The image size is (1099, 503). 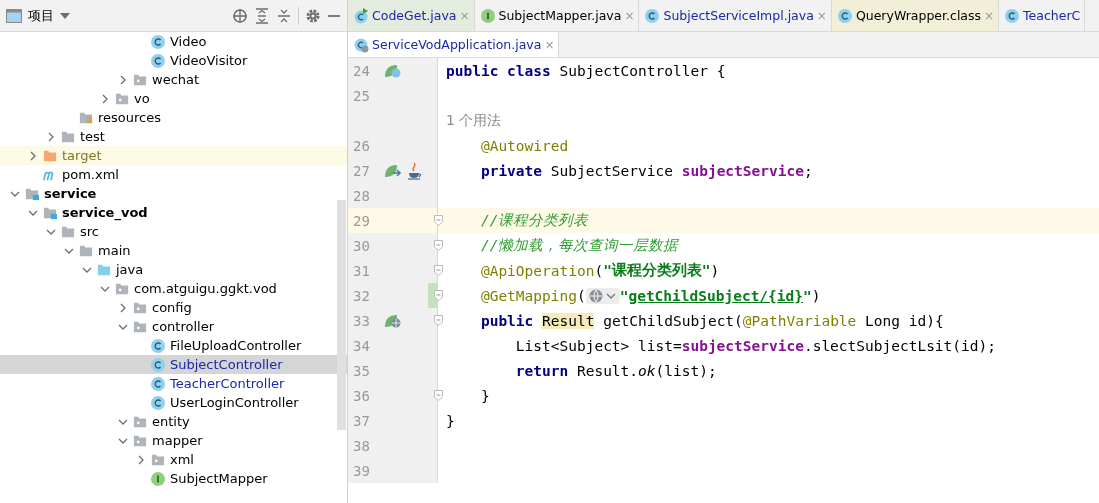 I want to click on tree-item: VideoVisitor, so click(x=173, y=60).